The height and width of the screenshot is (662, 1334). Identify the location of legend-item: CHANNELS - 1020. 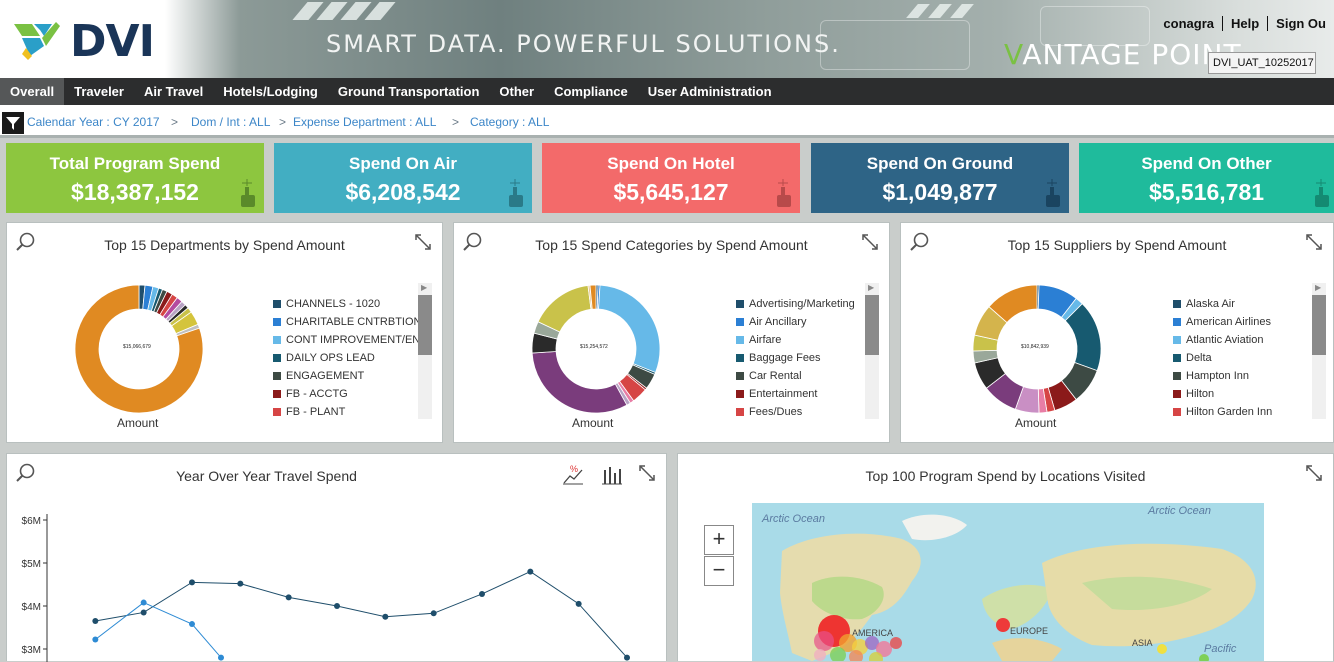
(351, 304).